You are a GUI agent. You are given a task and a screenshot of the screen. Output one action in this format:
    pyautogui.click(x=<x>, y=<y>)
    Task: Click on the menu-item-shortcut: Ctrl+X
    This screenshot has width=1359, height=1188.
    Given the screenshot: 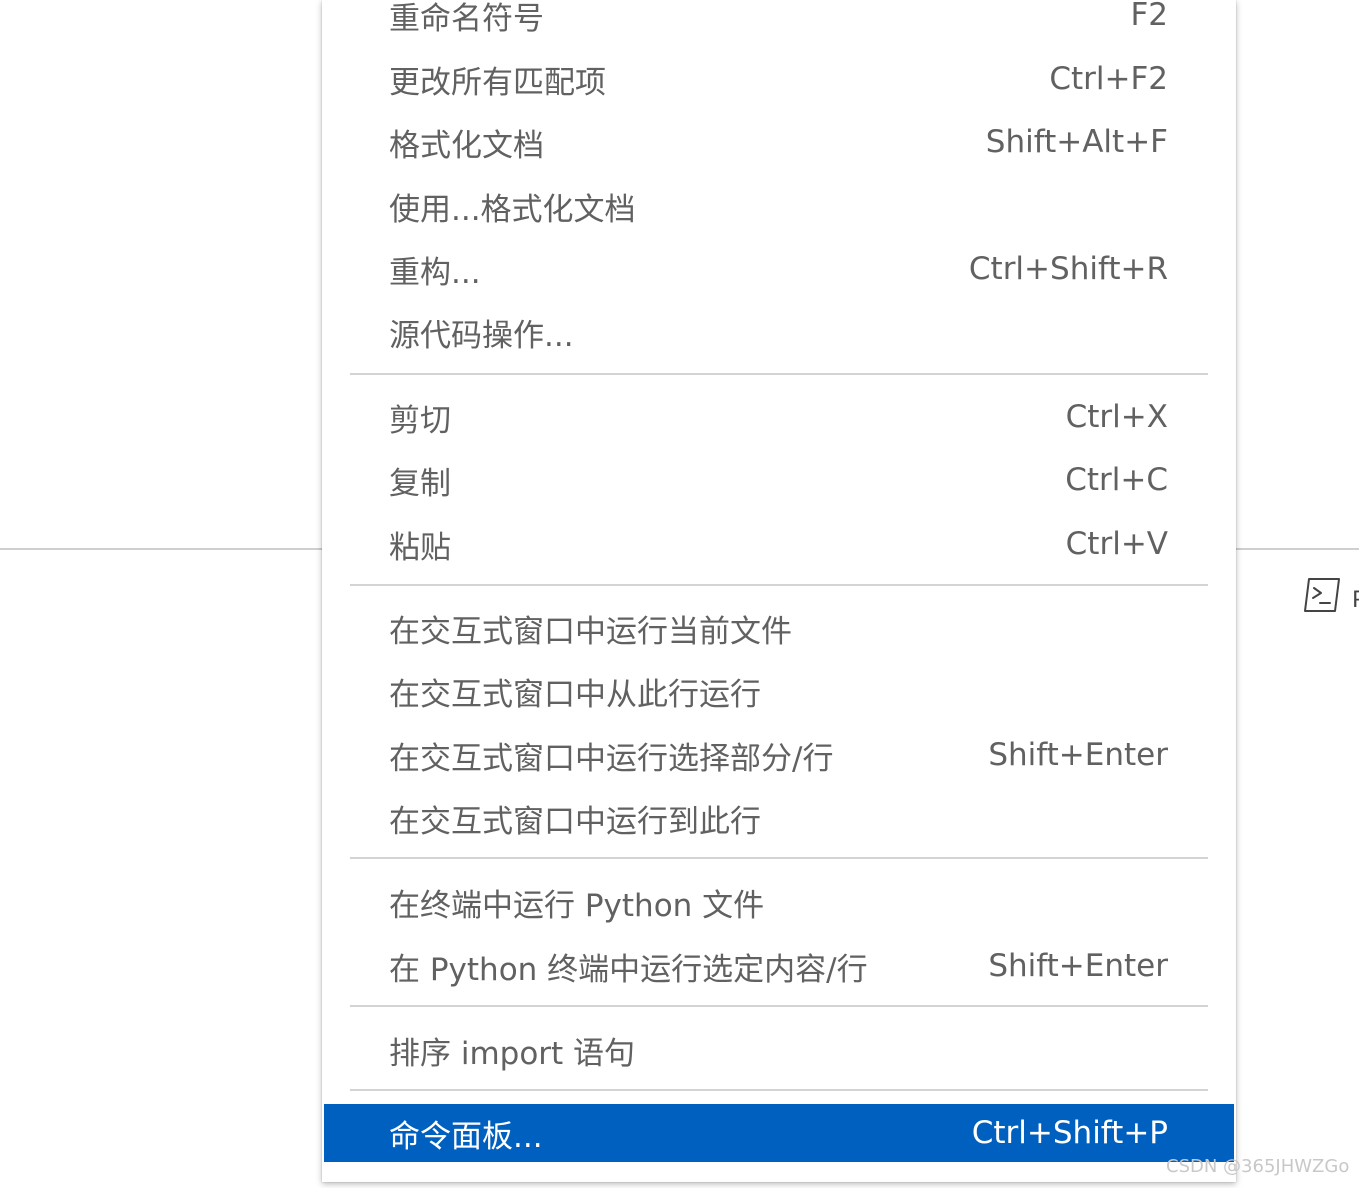 What is the action you would take?
    pyautogui.click(x=1116, y=417)
    